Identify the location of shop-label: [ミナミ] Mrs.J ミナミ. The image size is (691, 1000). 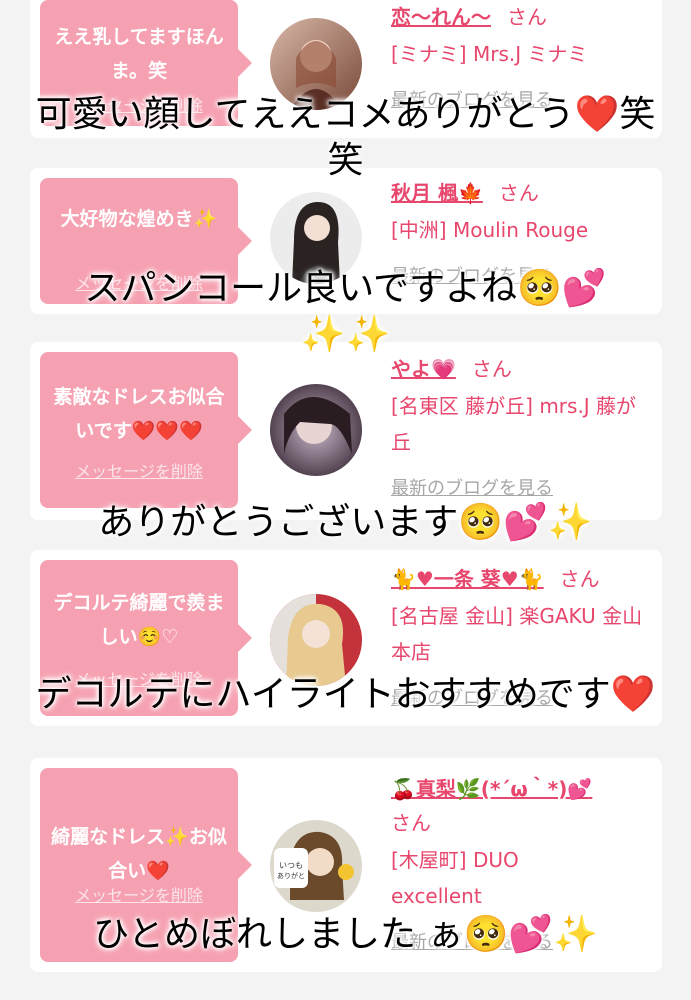
(489, 54).